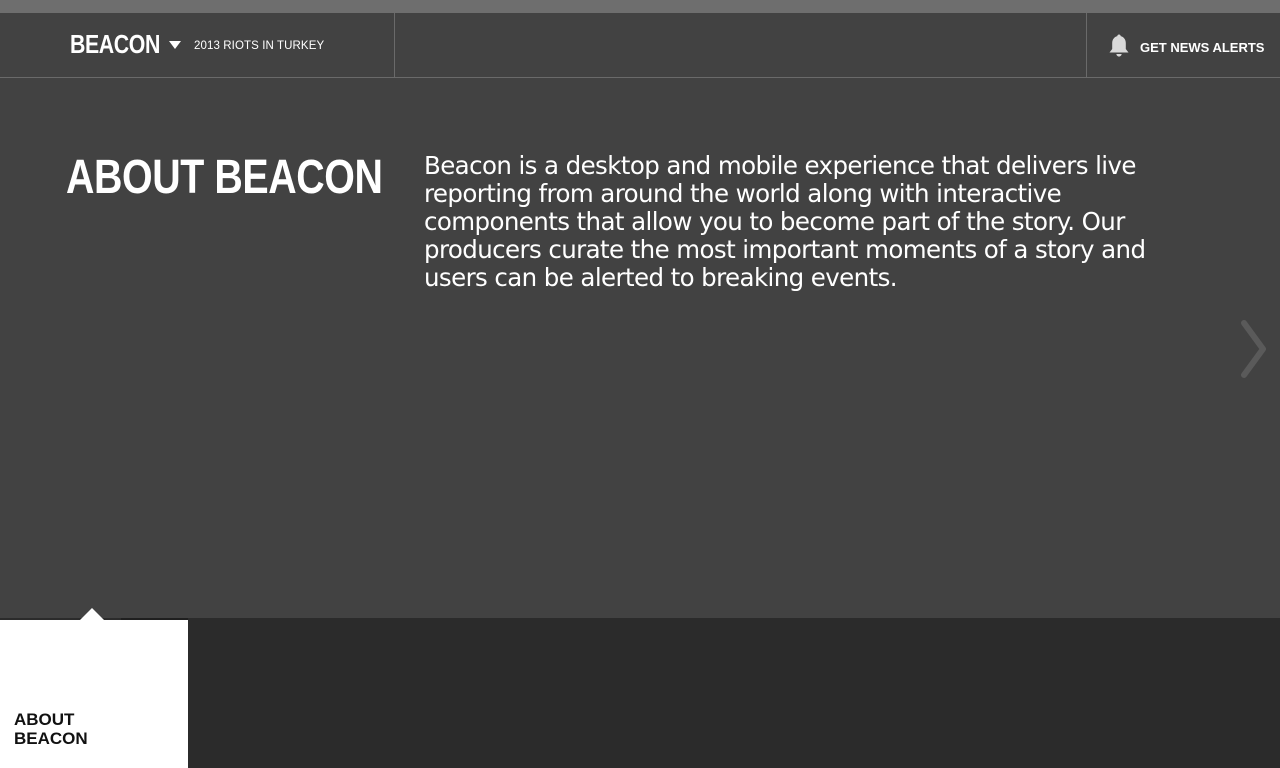  Describe the element at coordinates (1202, 47) in the screenshot. I see `news-alerts-label: GET NEWS ALERTS` at that location.